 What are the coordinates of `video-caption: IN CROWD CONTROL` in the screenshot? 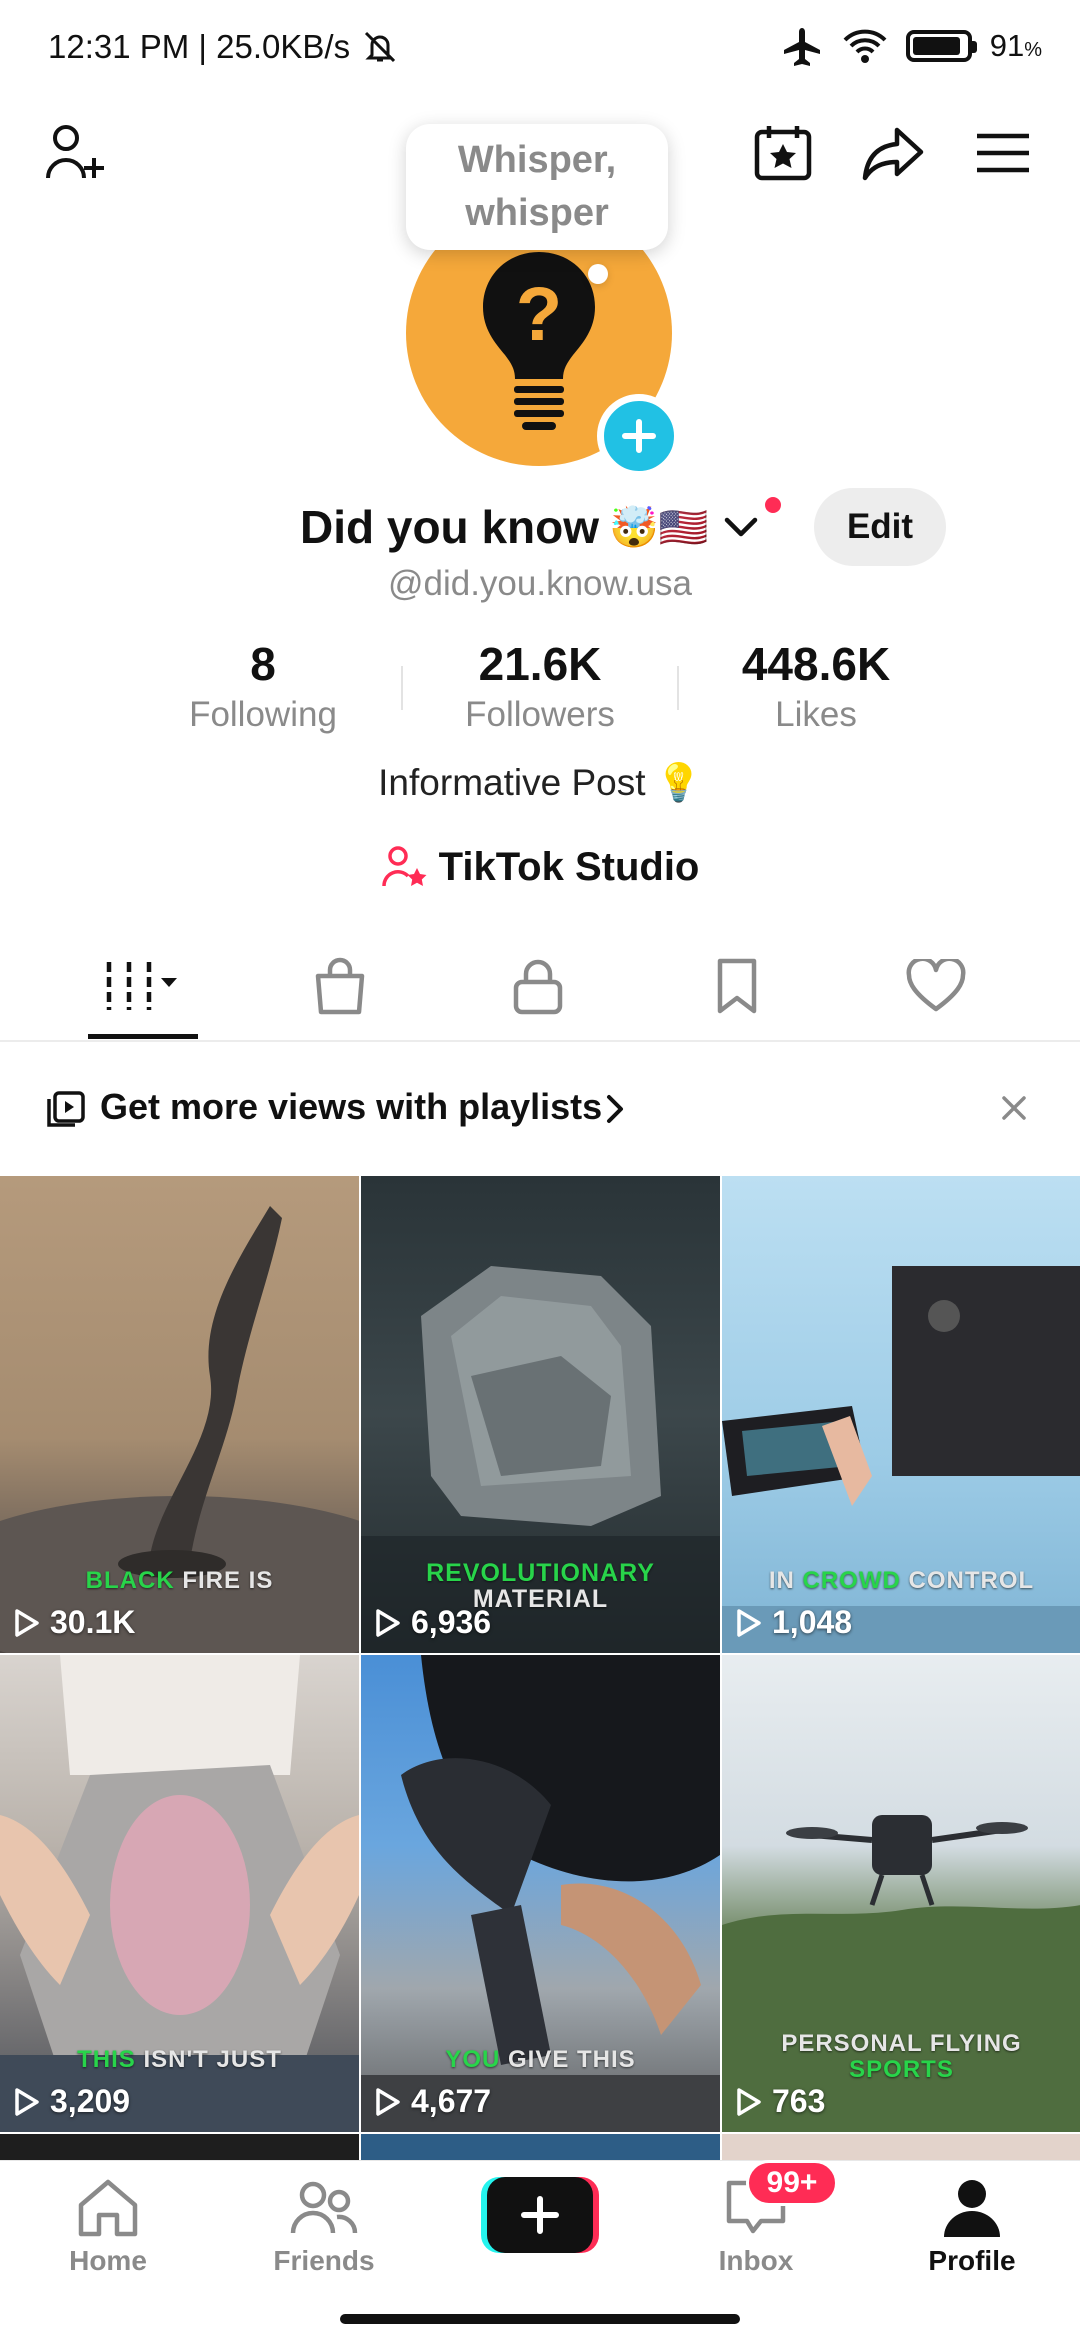 It's located at (901, 1581).